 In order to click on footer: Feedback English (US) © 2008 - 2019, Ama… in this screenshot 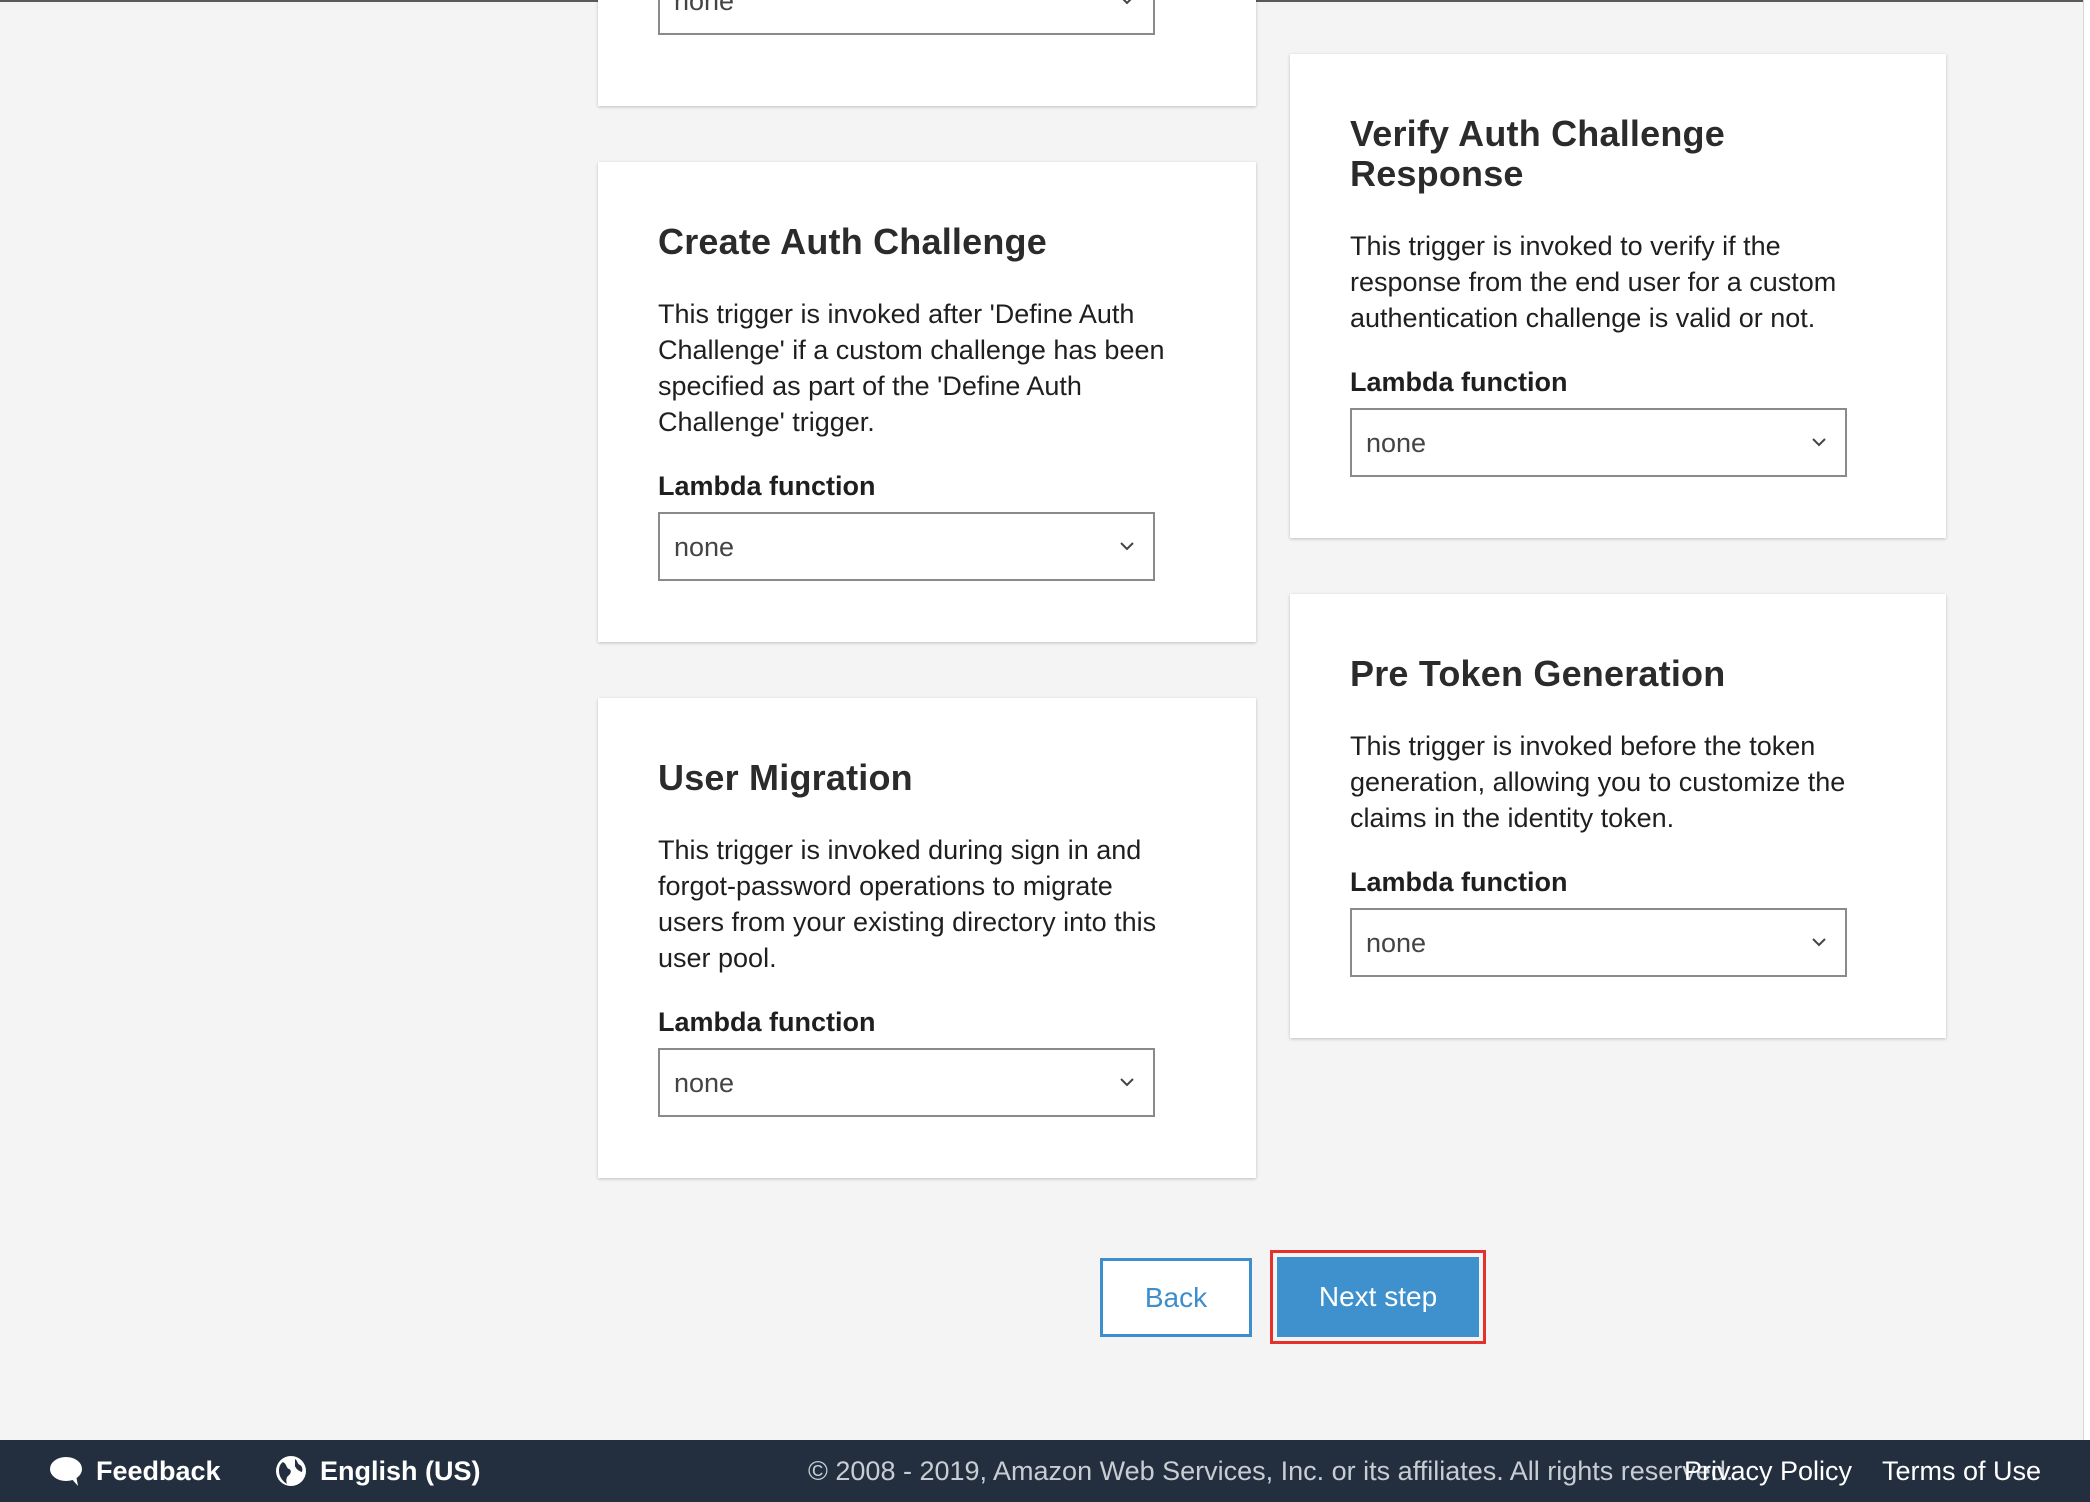, I will do `click(1045, 1471)`.